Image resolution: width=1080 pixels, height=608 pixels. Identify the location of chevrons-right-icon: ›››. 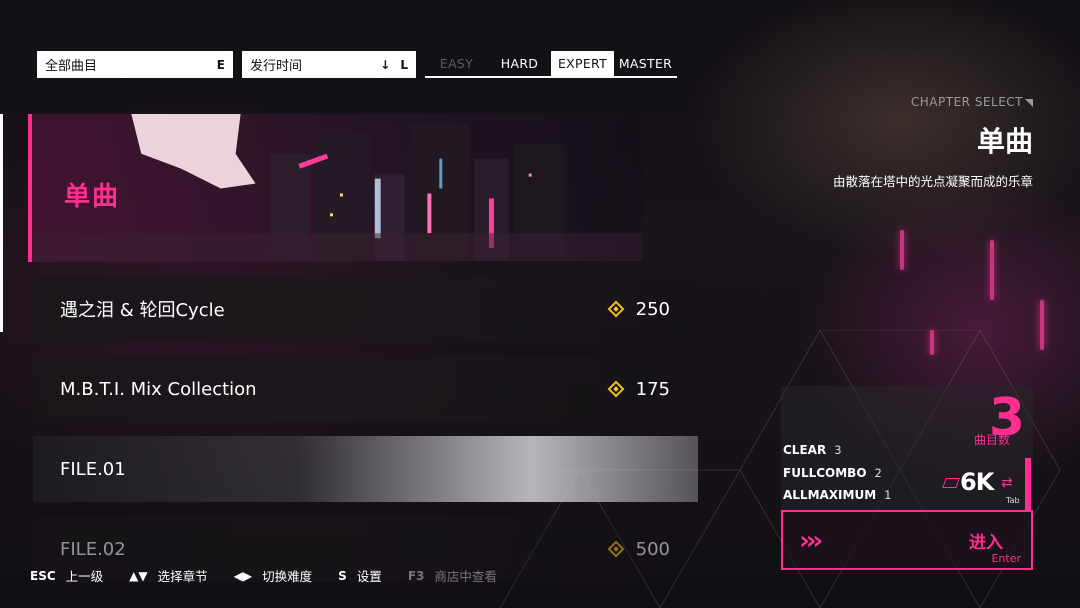
(811, 541).